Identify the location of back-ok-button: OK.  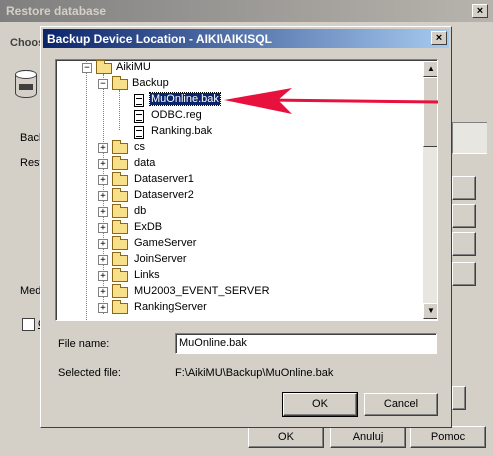
(286, 437).